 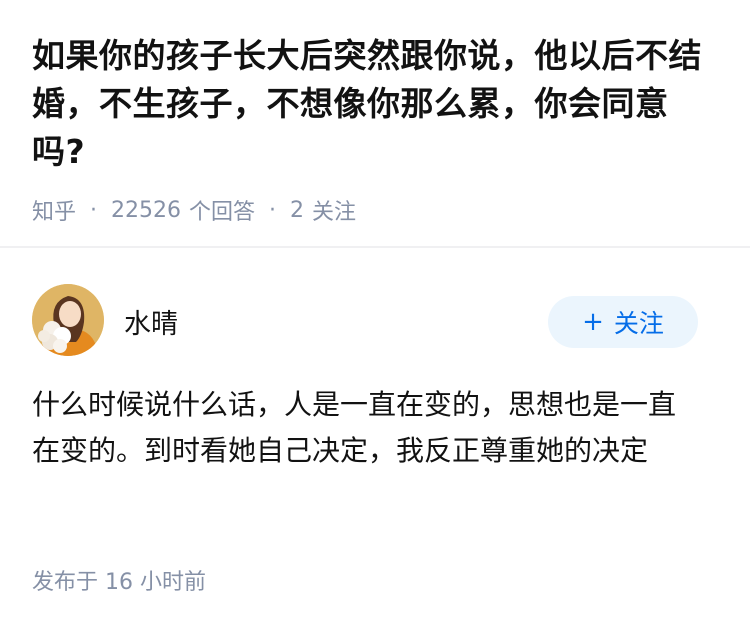 What do you see at coordinates (297, 210) in the screenshot?
I see `follow-count: 2` at bounding box center [297, 210].